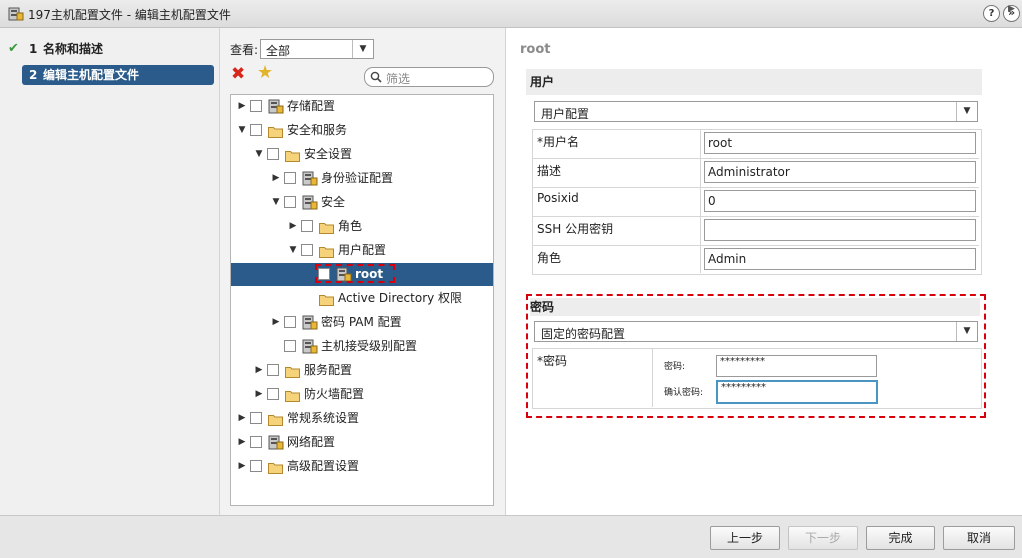 The height and width of the screenshot is (558, 1022). I want to click on view-select: 全部 ▼, so click(317, 49).